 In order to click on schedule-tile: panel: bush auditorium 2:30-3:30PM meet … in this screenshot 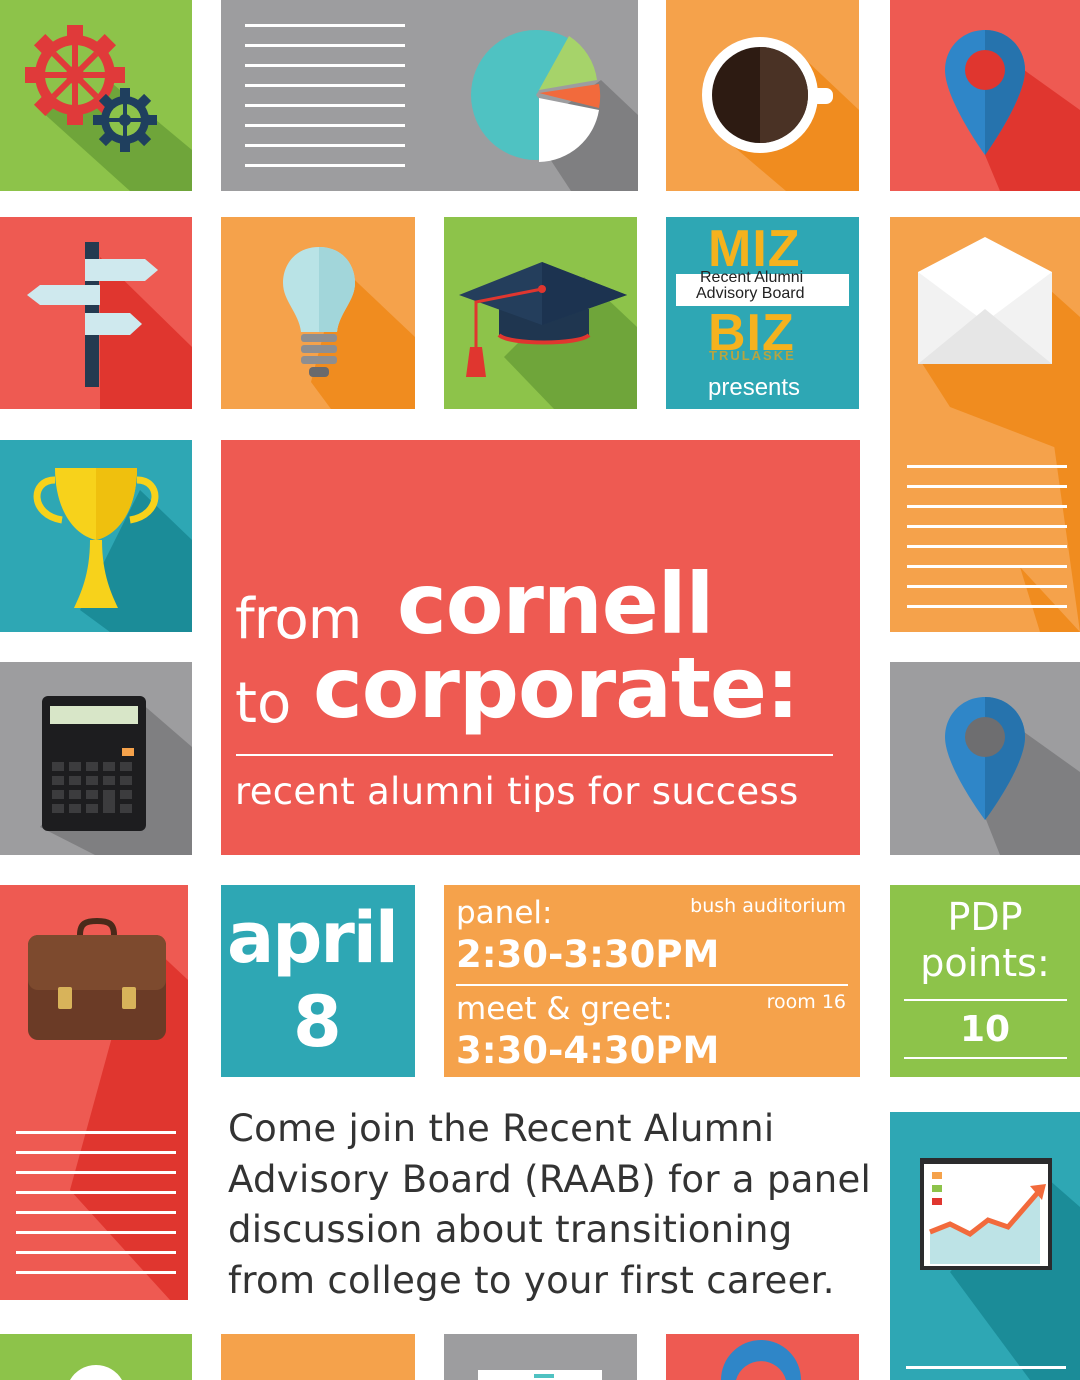, I will do `click(652, 981)`.